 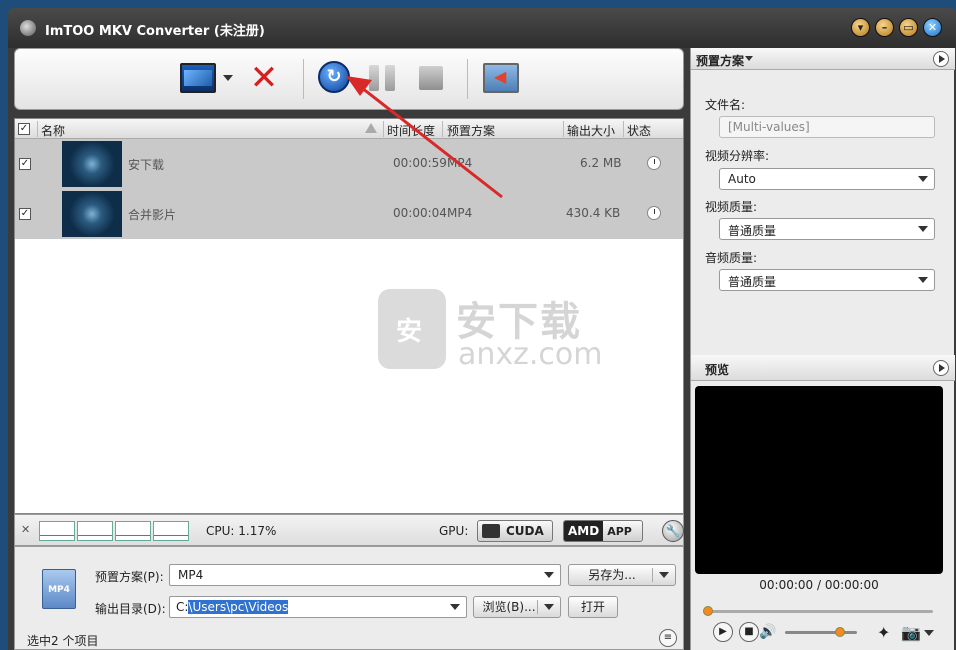 What do you see at coordinates (827, 127) in the screenshot?
I see `filename-field: [Multi-values]` at bounding box center [827, 127].